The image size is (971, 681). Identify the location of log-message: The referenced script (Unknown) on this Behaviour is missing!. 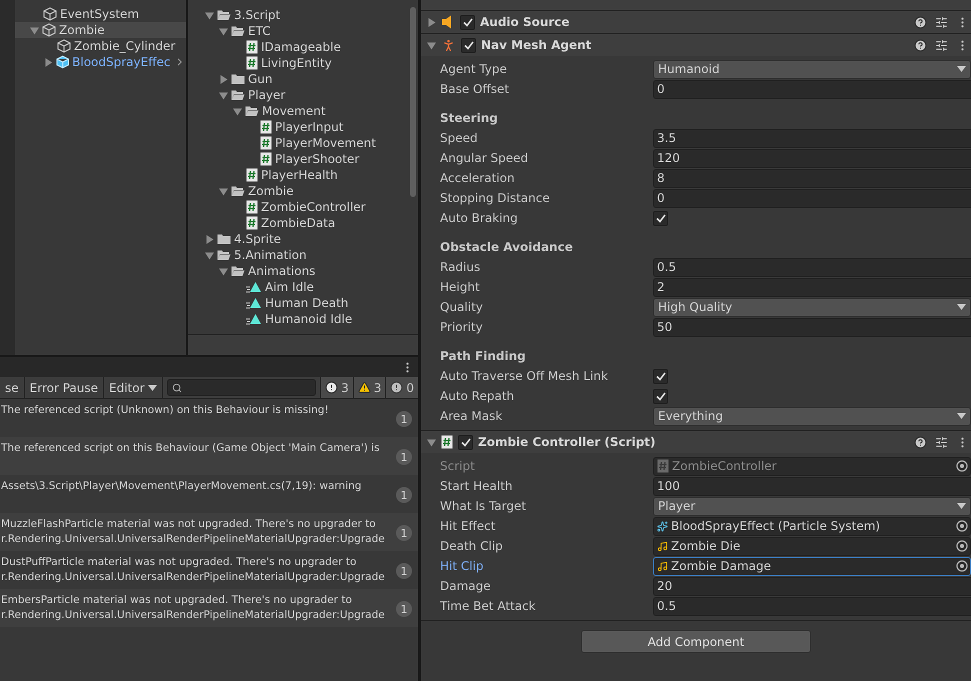
(164, 410).